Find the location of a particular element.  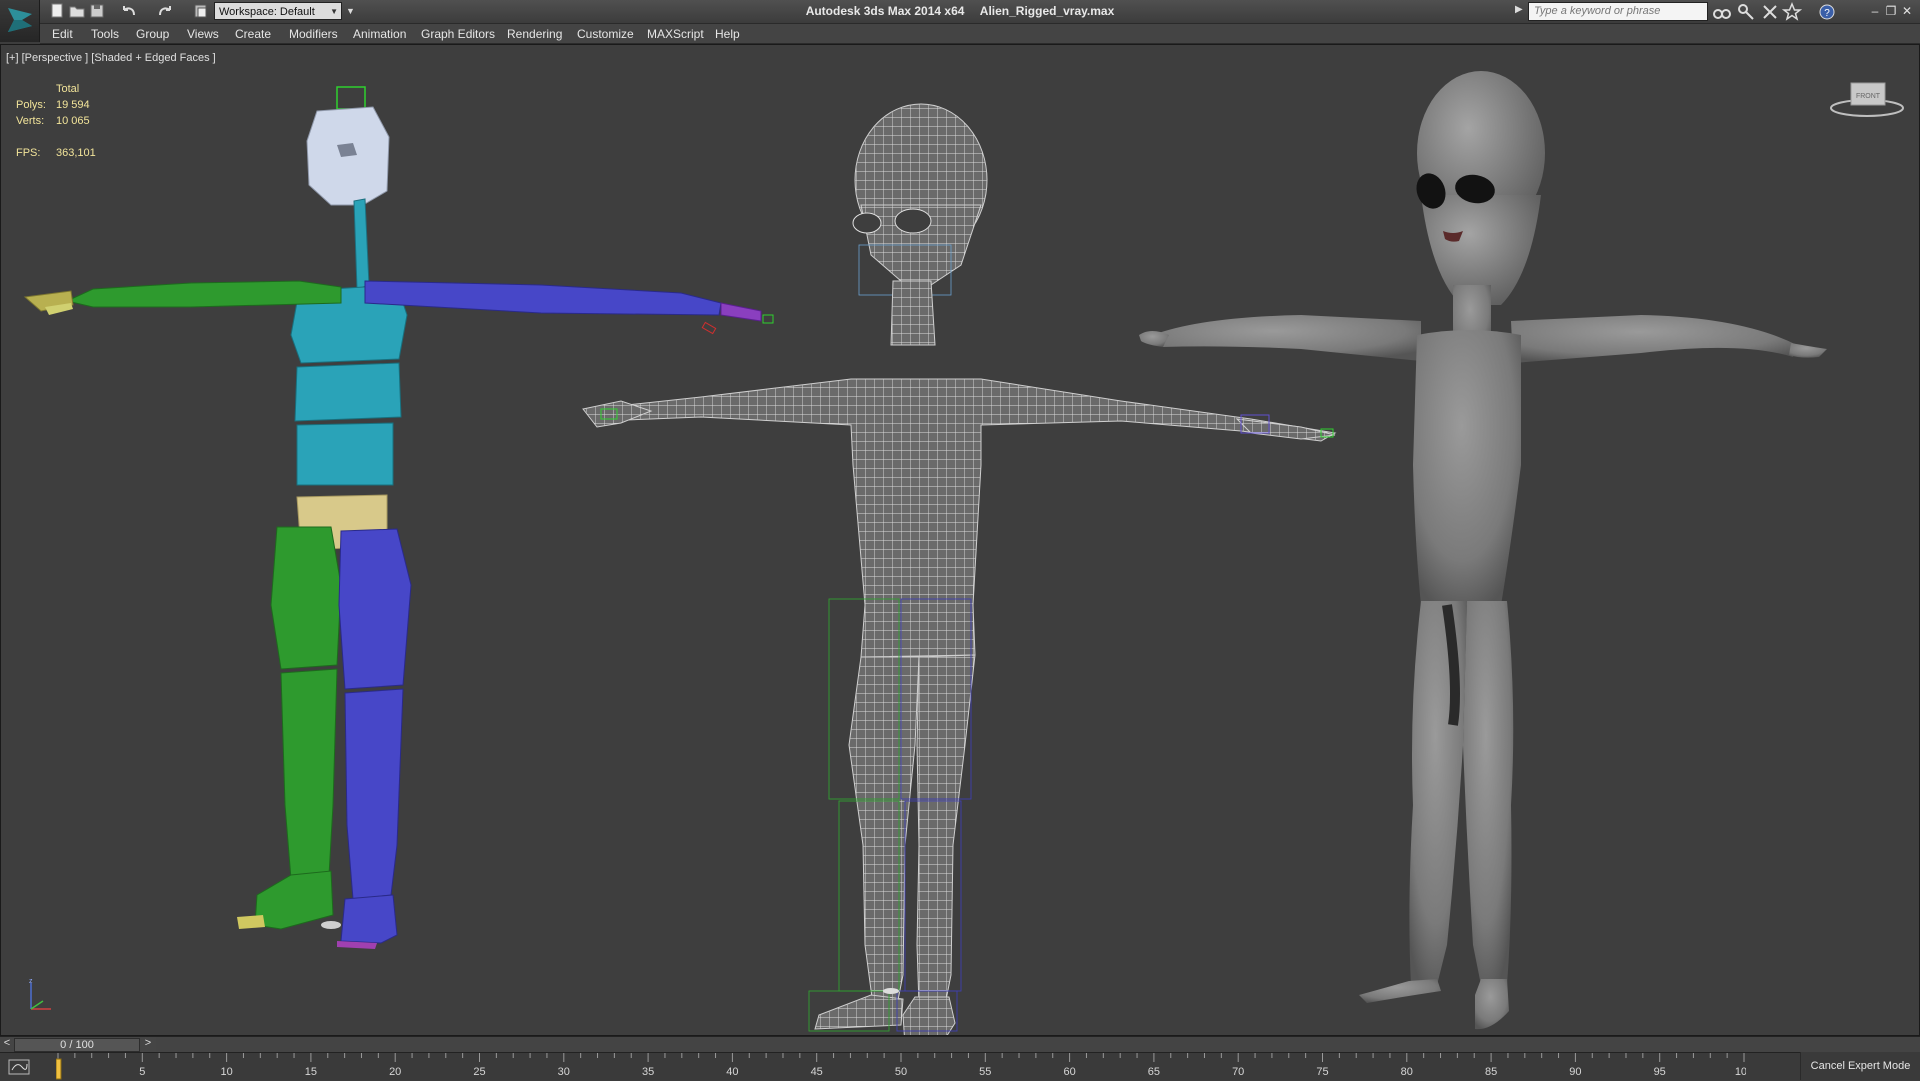

biped-neck is located at coordinates (361, 244).